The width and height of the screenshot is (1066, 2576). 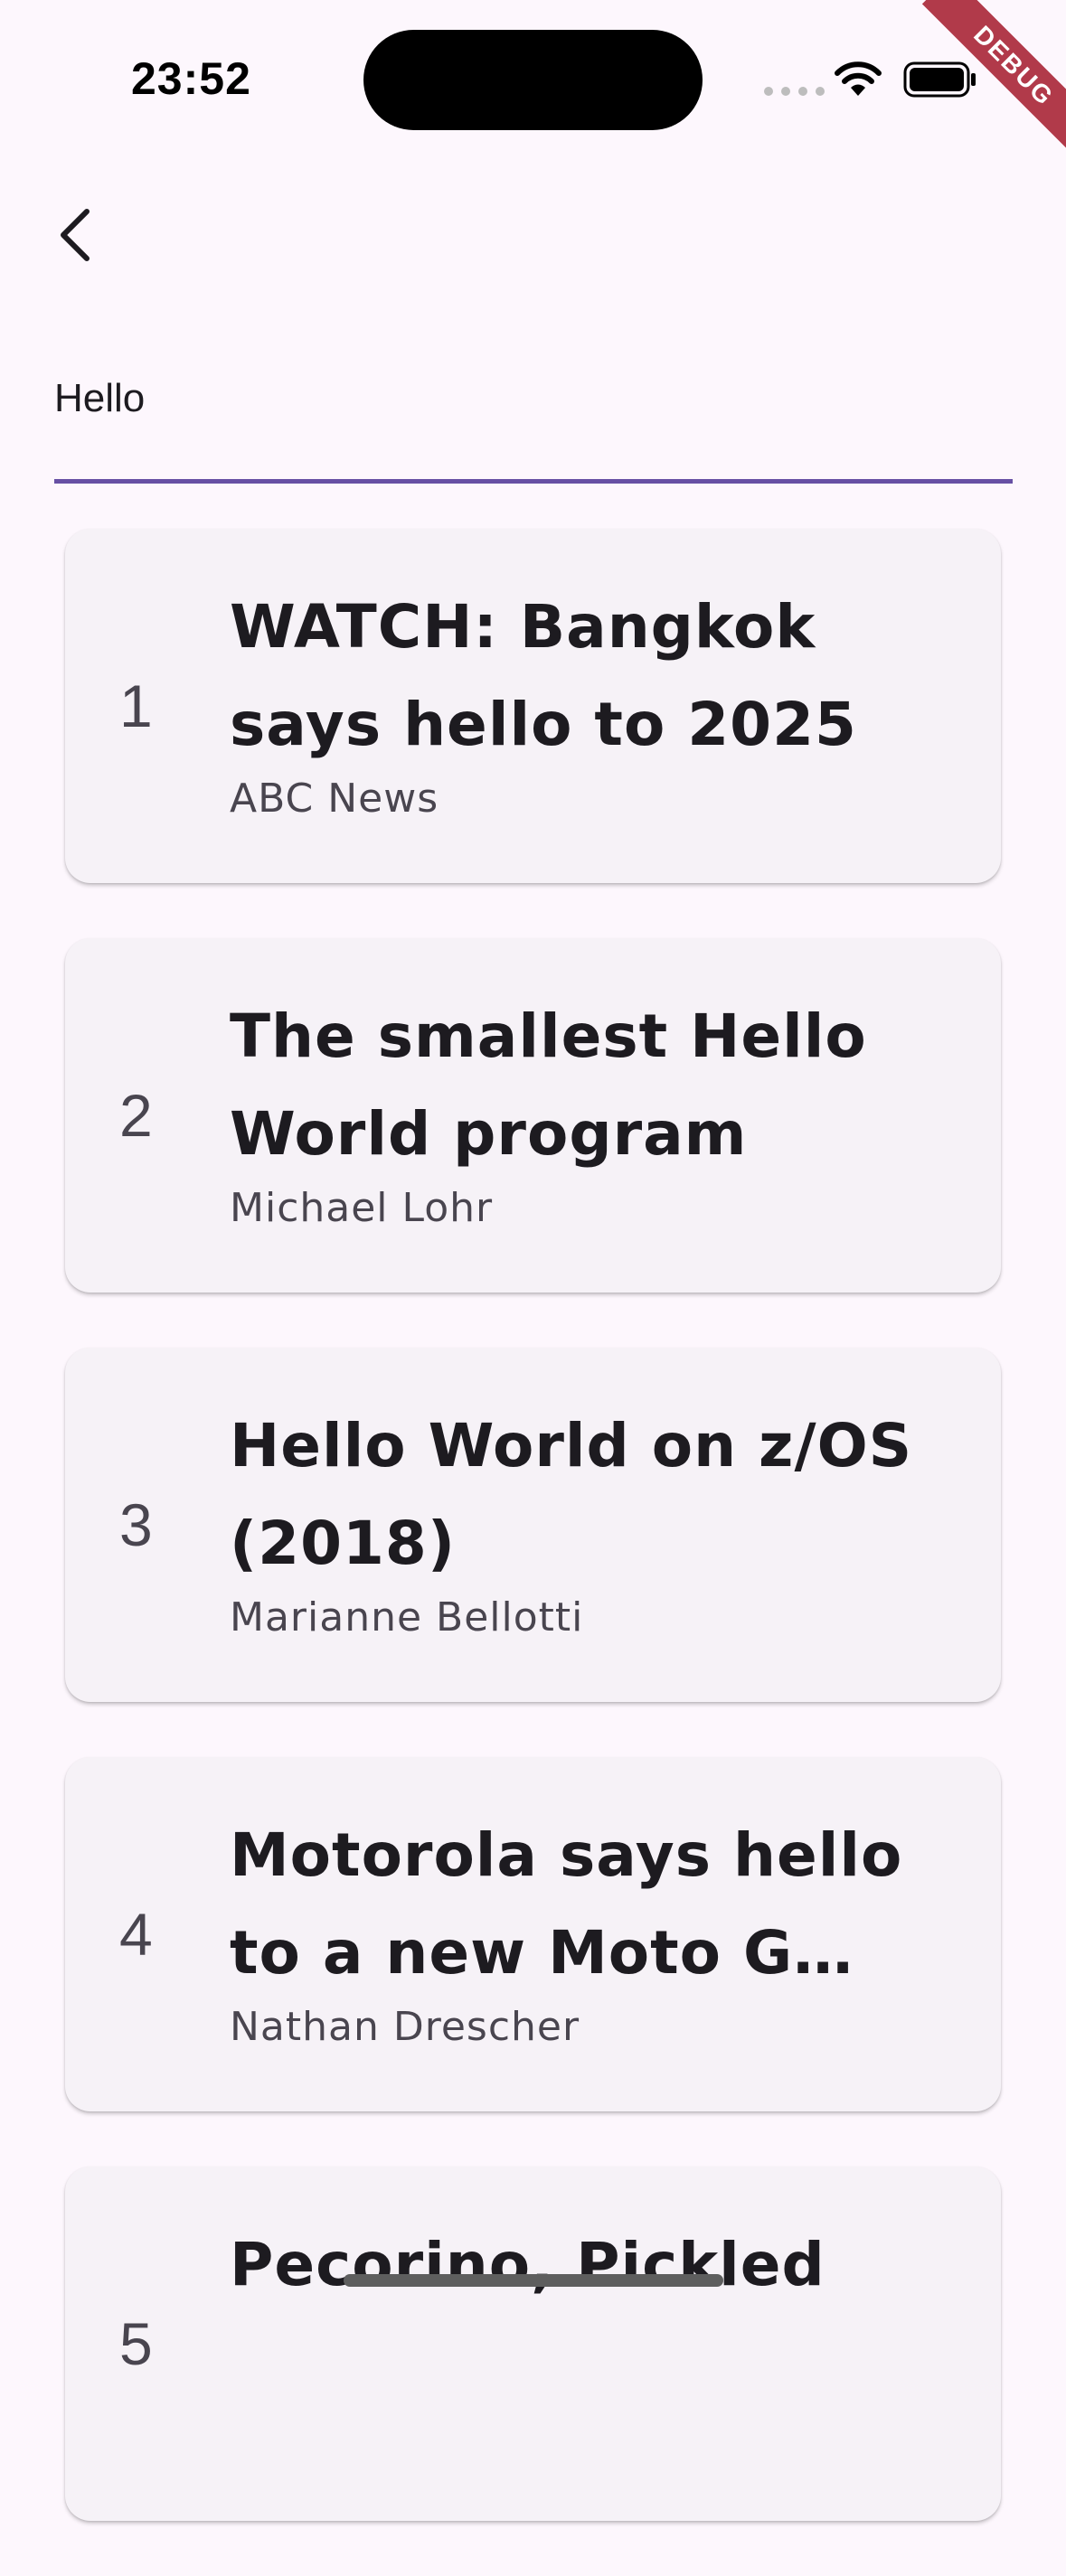 What do you see at coordinates (533, 398) in the screenshot?
I see `search-input` at bounding box center [533, 398].